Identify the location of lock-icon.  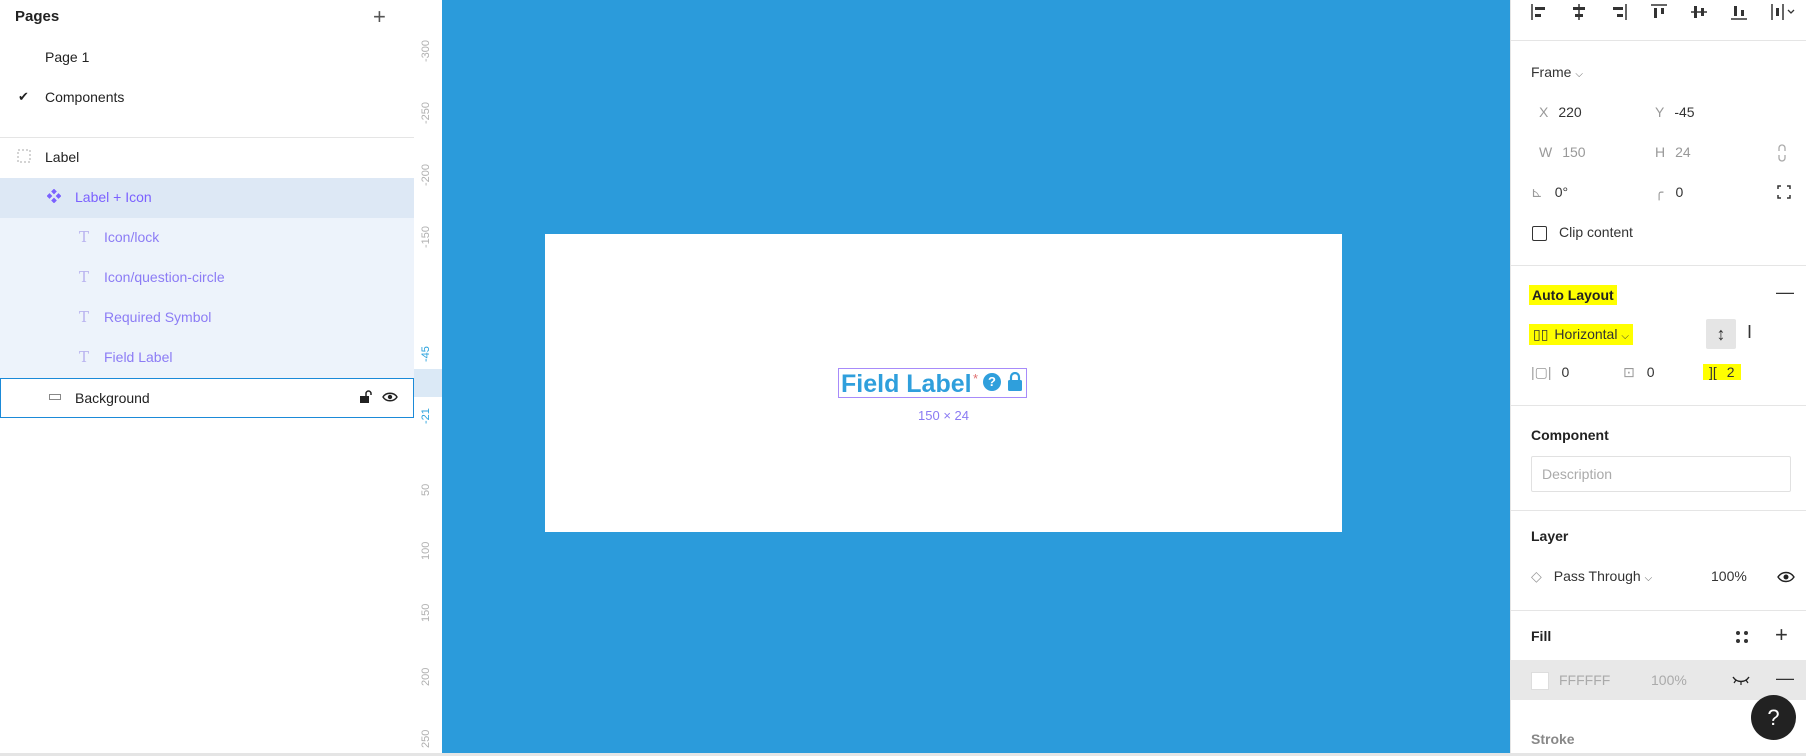
(1015, 381).